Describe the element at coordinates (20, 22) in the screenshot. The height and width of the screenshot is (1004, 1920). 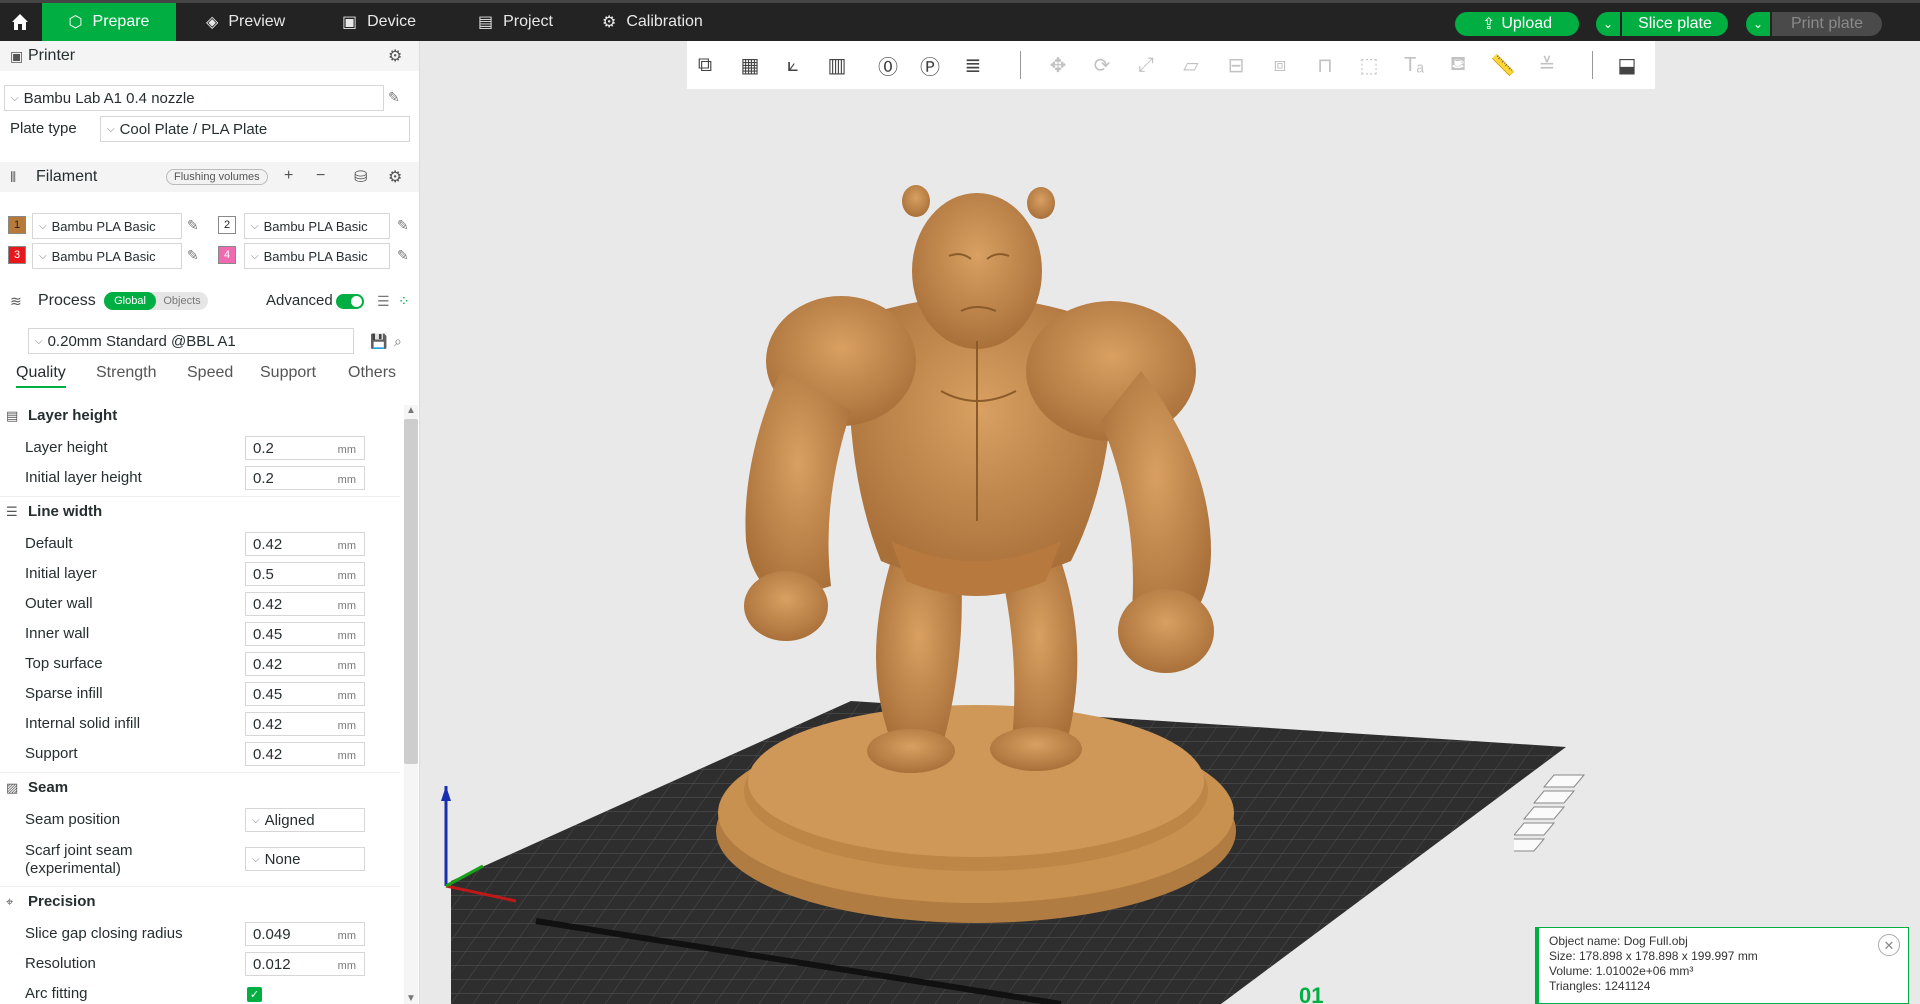
I see `home-icon` at that location.